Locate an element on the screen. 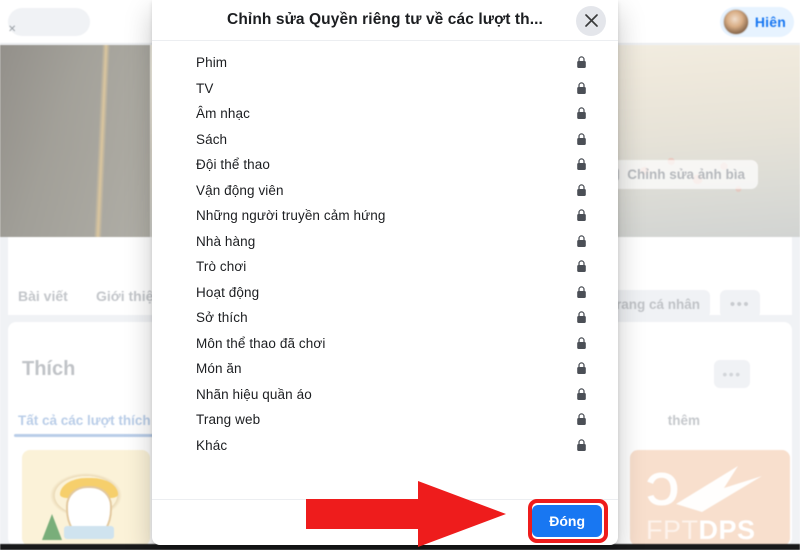  list-item: Âm nhạc is located at coordinates (385, 114).